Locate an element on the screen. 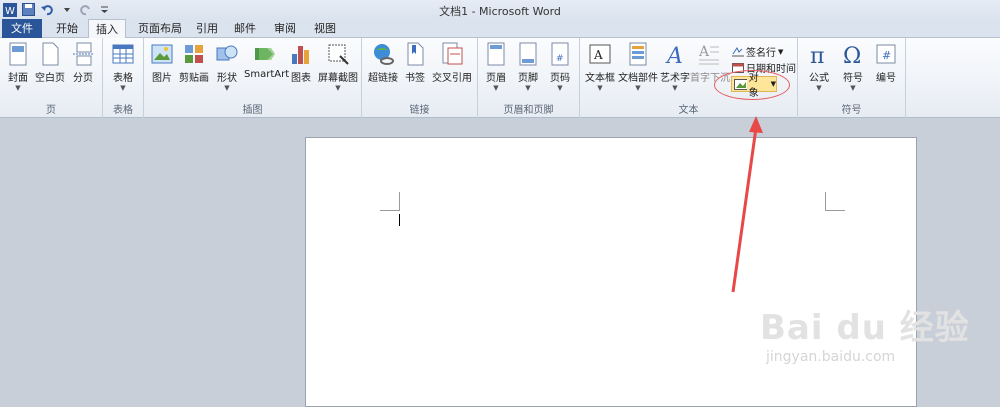  watermark: Bai du 经验 jingyan.baidu.com is located at coordinates (865, 332).